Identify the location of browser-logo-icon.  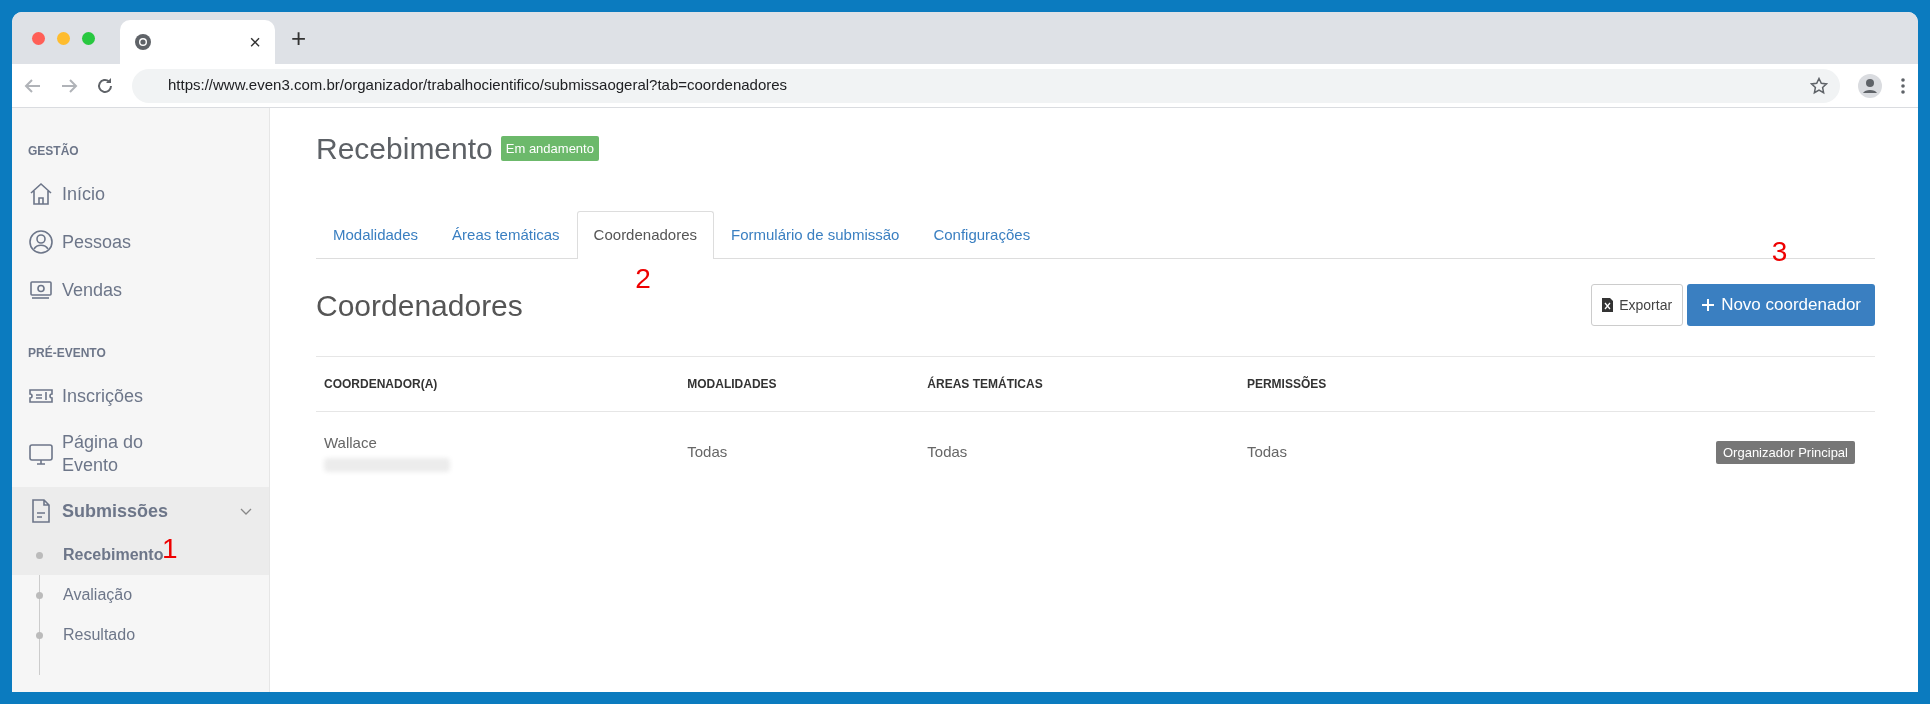
(143, 42).